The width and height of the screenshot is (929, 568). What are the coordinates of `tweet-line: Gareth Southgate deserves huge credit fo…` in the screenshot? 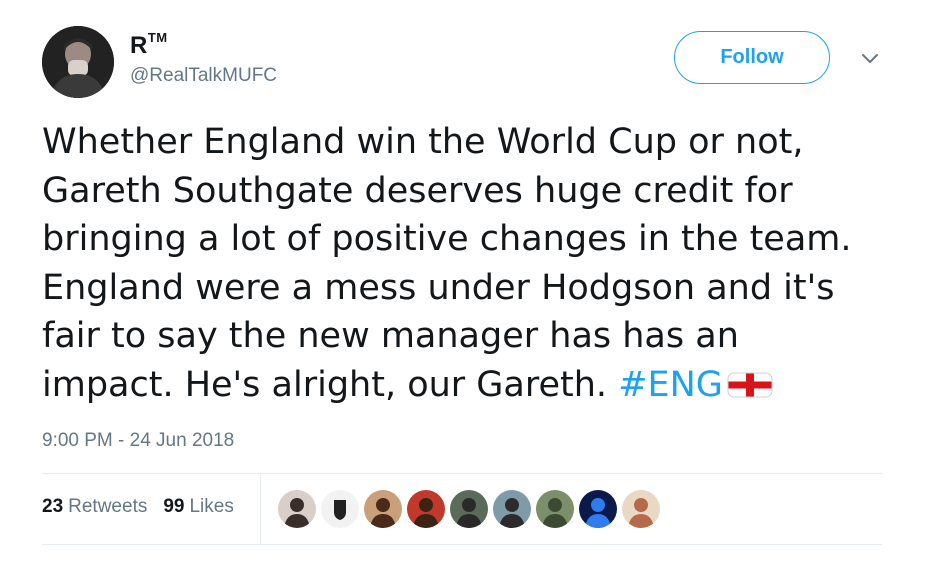 It's located at (417, 190).